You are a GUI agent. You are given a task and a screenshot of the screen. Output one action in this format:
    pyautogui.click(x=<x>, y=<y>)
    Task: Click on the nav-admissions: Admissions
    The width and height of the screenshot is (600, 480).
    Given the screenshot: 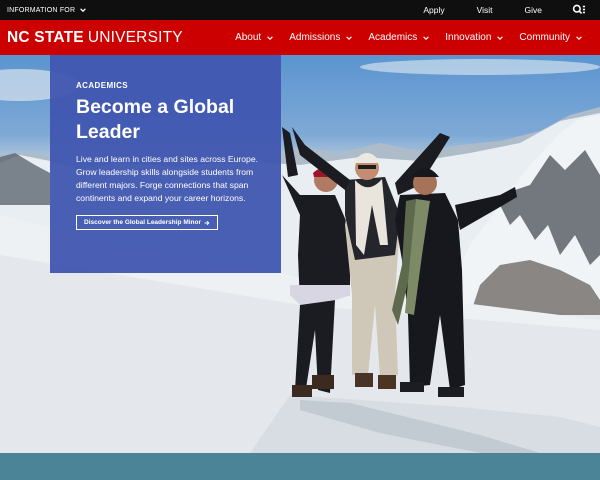 What is the action you would take?
    pyautogui.click(x=321, y=37)
    